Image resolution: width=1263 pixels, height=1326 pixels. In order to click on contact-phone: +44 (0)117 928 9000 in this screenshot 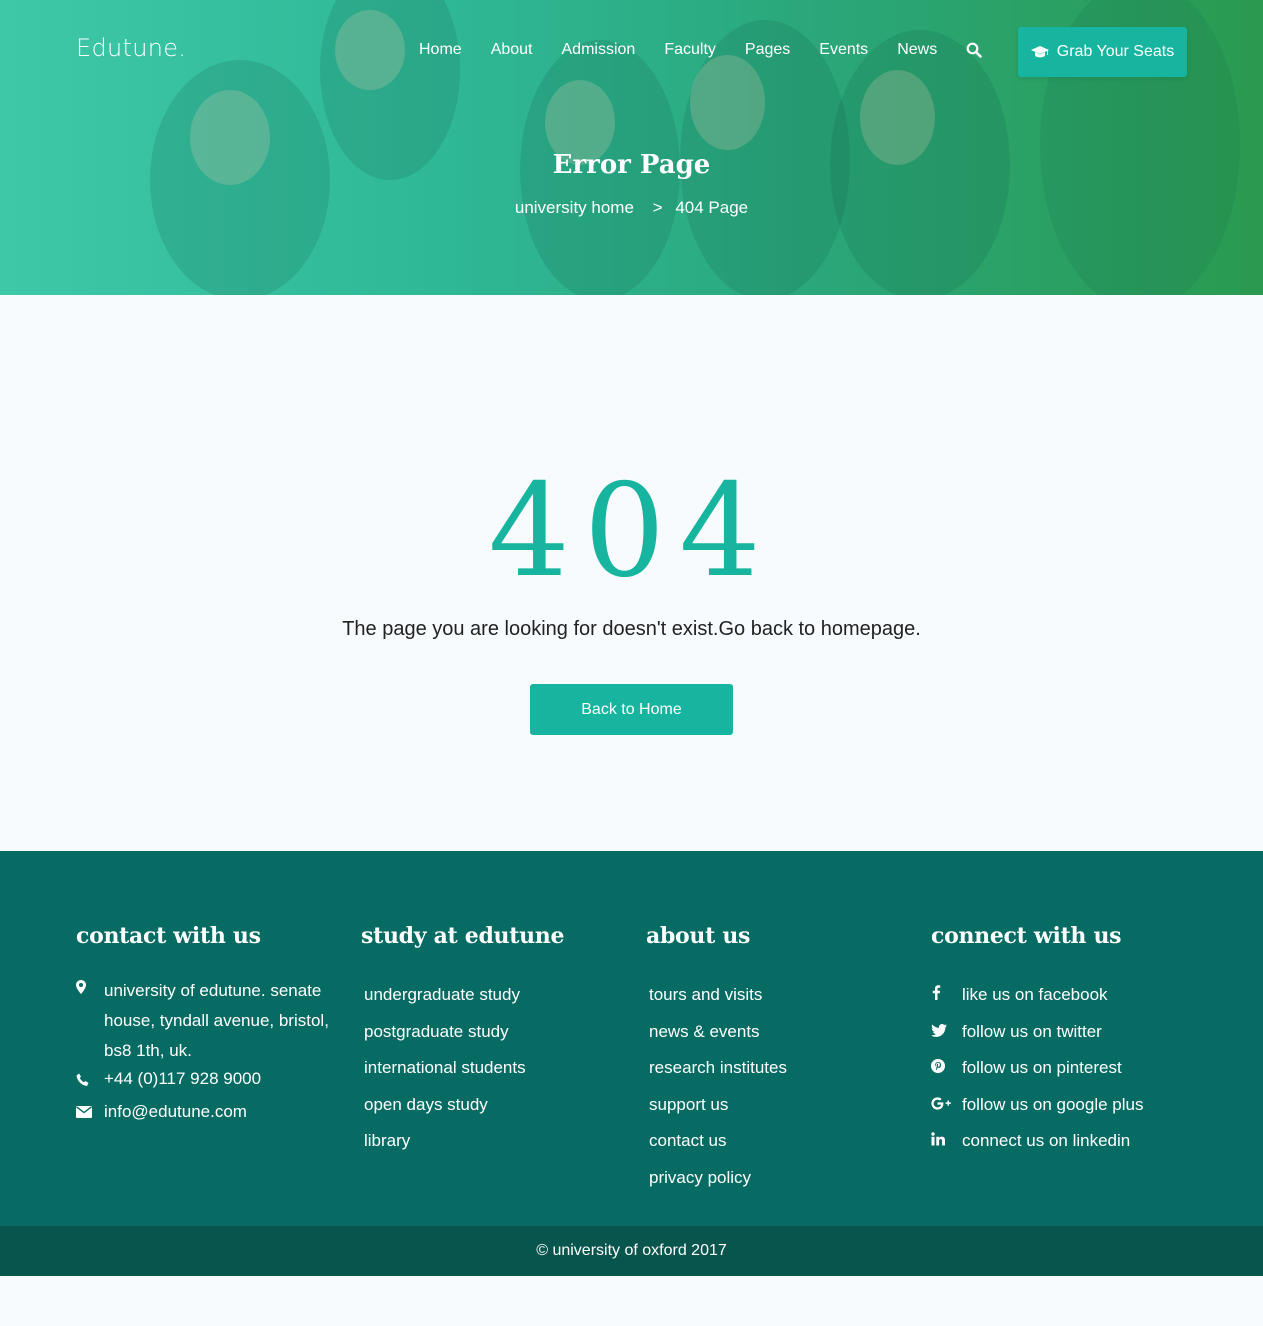, I will do `click(211, 1079)`.